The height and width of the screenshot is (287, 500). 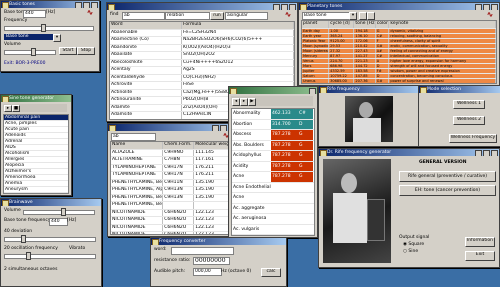 I want to click on frequency-item: Acne Endothelial, so click(x=273, y=188).